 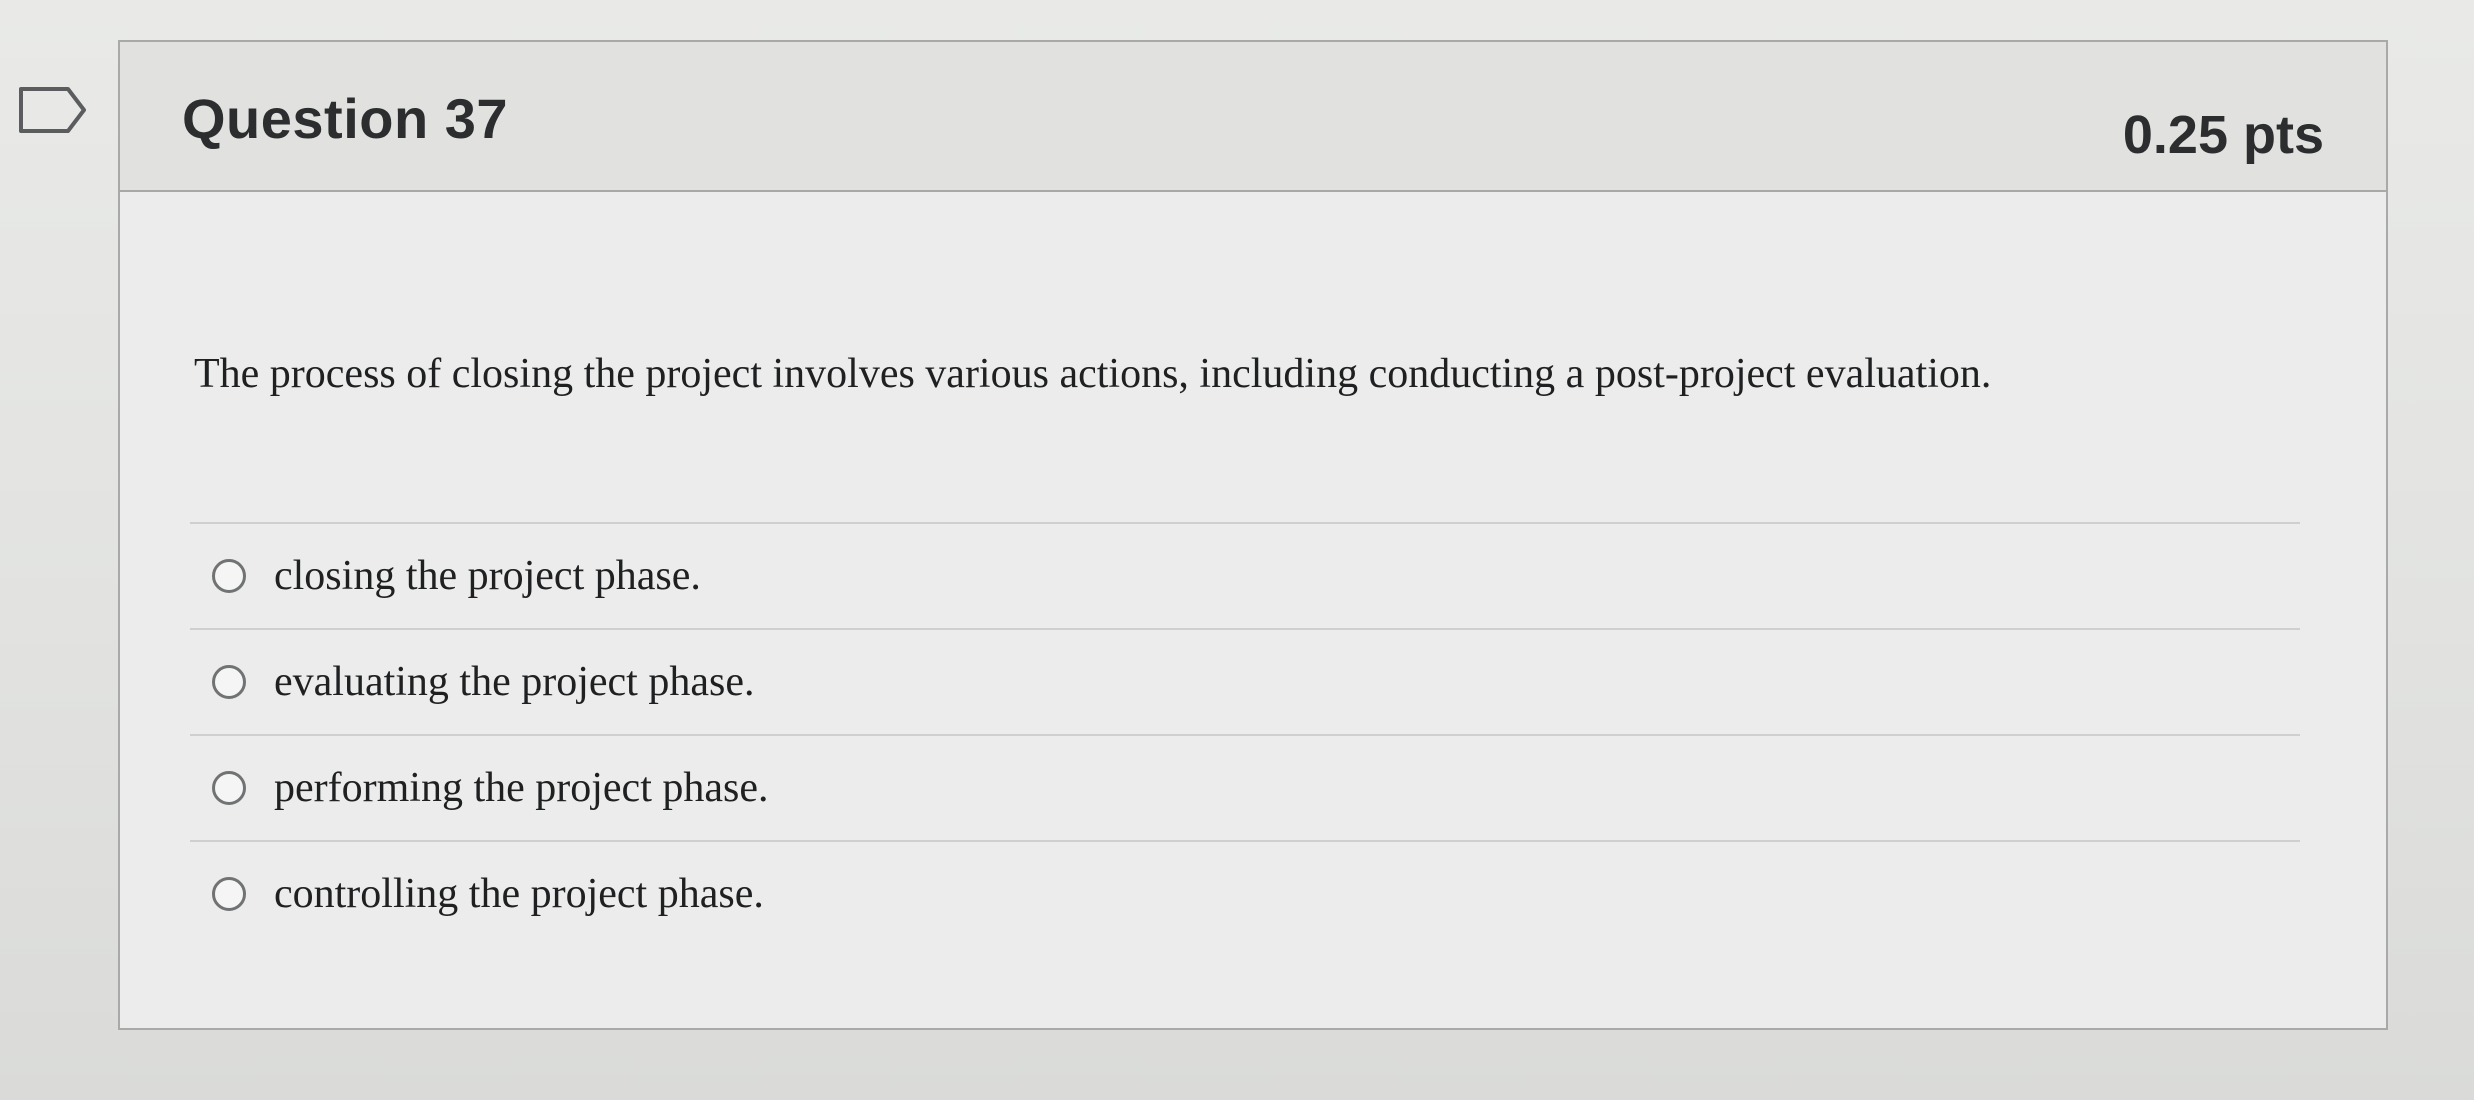 I want to click on answer-option-2: evaluating the project phase., so click(x=1245, y=681).